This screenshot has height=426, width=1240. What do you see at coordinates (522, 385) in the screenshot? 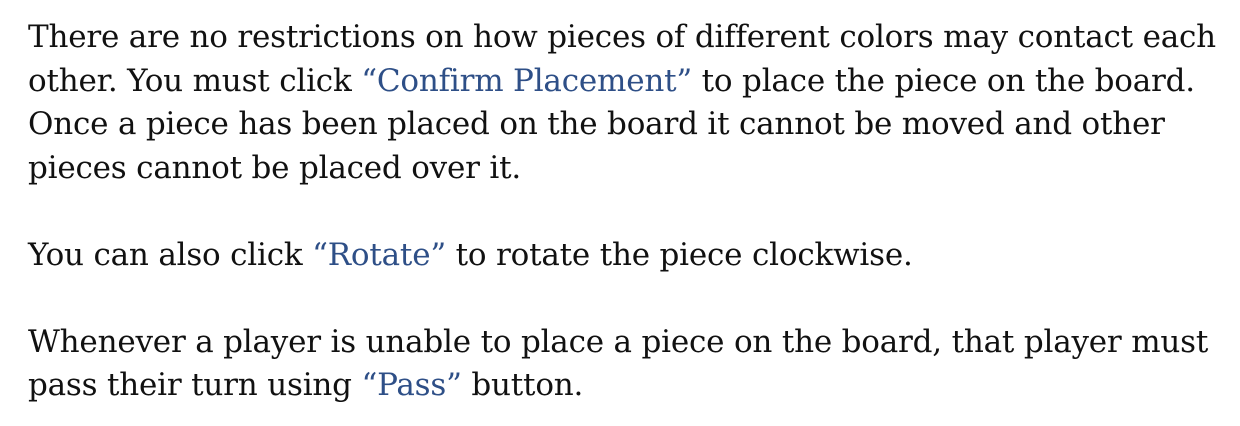
I see `paragraph3-text-end: button.` at bounding box center [522, 385].